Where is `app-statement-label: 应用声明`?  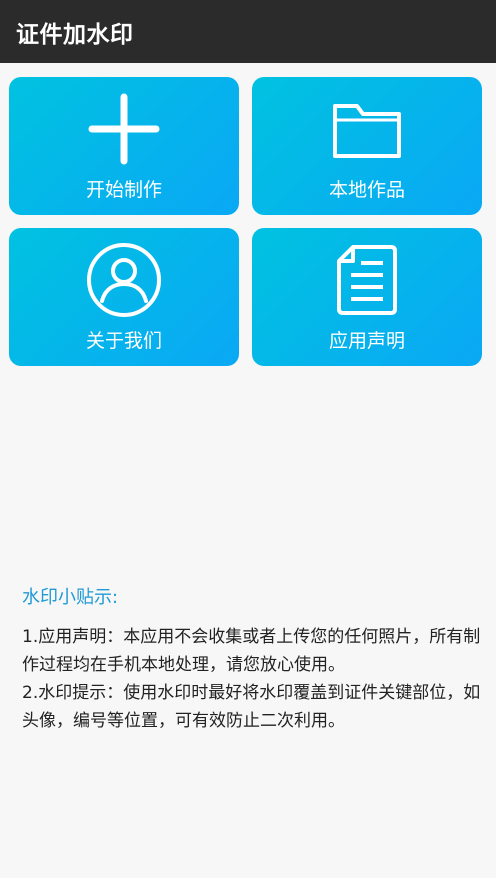
app-statement-label: 应用声明 is located at coordinates (366, 341).